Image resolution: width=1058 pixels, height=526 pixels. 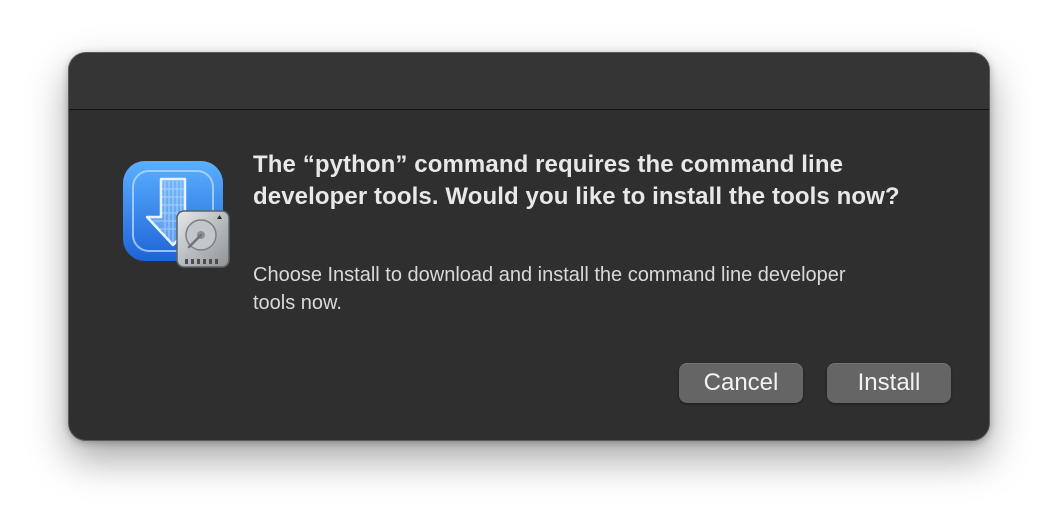 I want to click on install-developer-tools-icon, so click(x=177, y=215).